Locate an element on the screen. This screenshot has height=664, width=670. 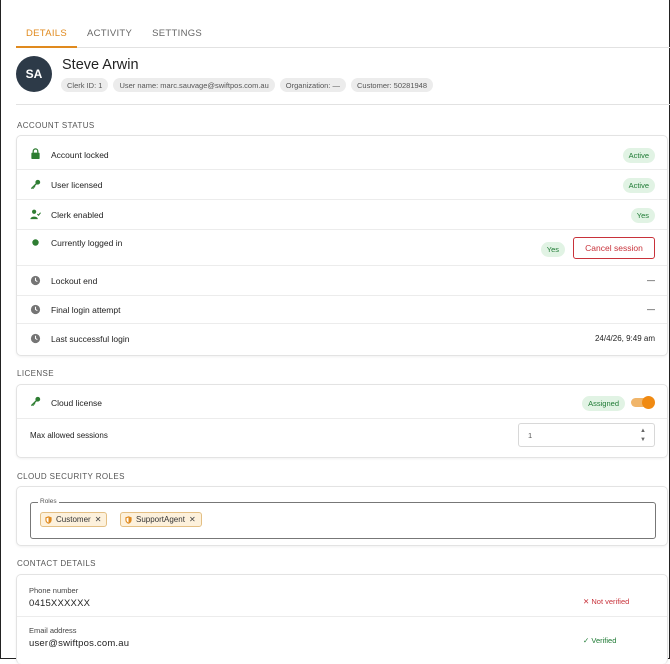
roles-field: Roles Customer ✕ SupportAgent ✕ is located at coordinates (343, 518).